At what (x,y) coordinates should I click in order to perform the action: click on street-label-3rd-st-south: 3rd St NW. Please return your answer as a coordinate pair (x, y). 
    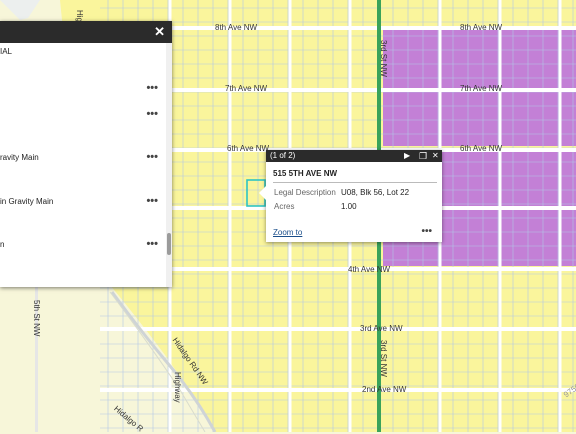
    Looking at the image, I should click on (383, 358).